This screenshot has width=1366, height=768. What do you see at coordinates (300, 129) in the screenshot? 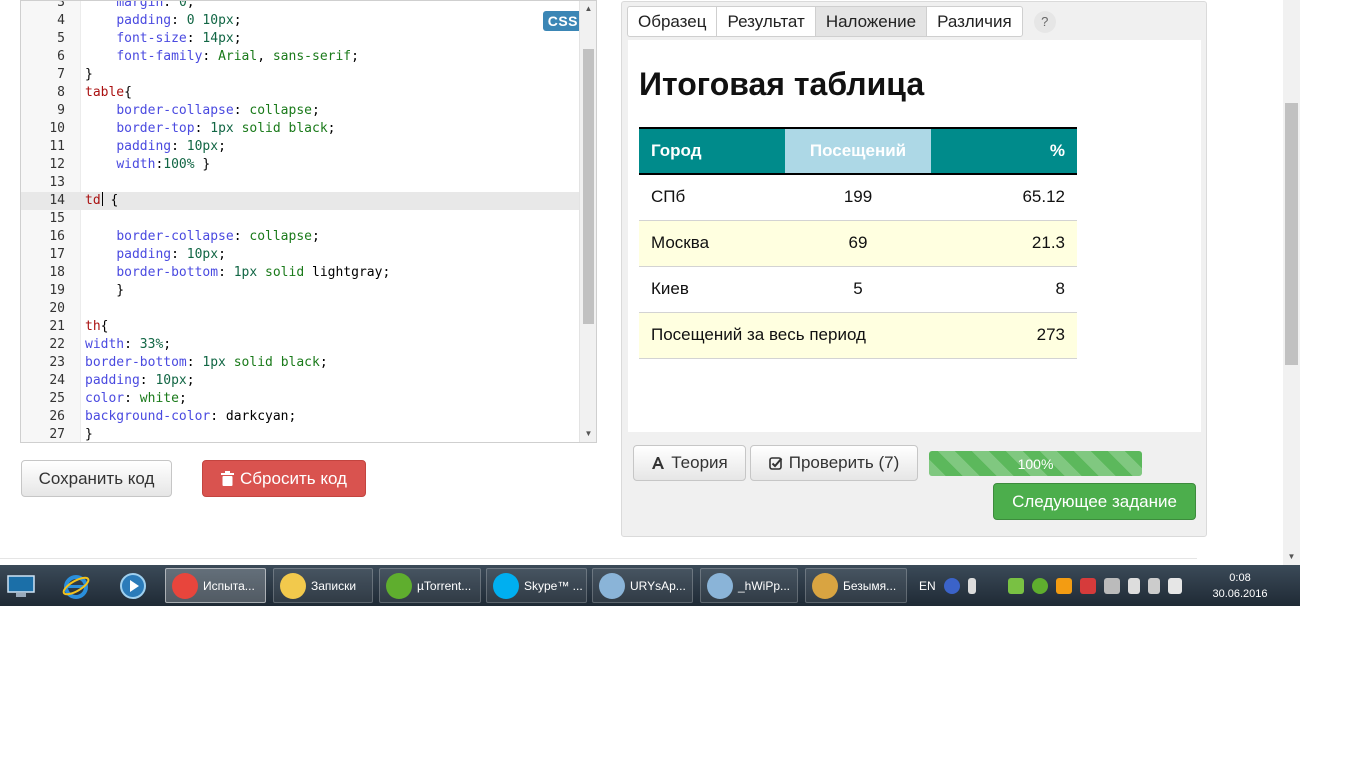
I see `code-line: 10 border-top: 1px solid black;` at bounding box center [300, 129].